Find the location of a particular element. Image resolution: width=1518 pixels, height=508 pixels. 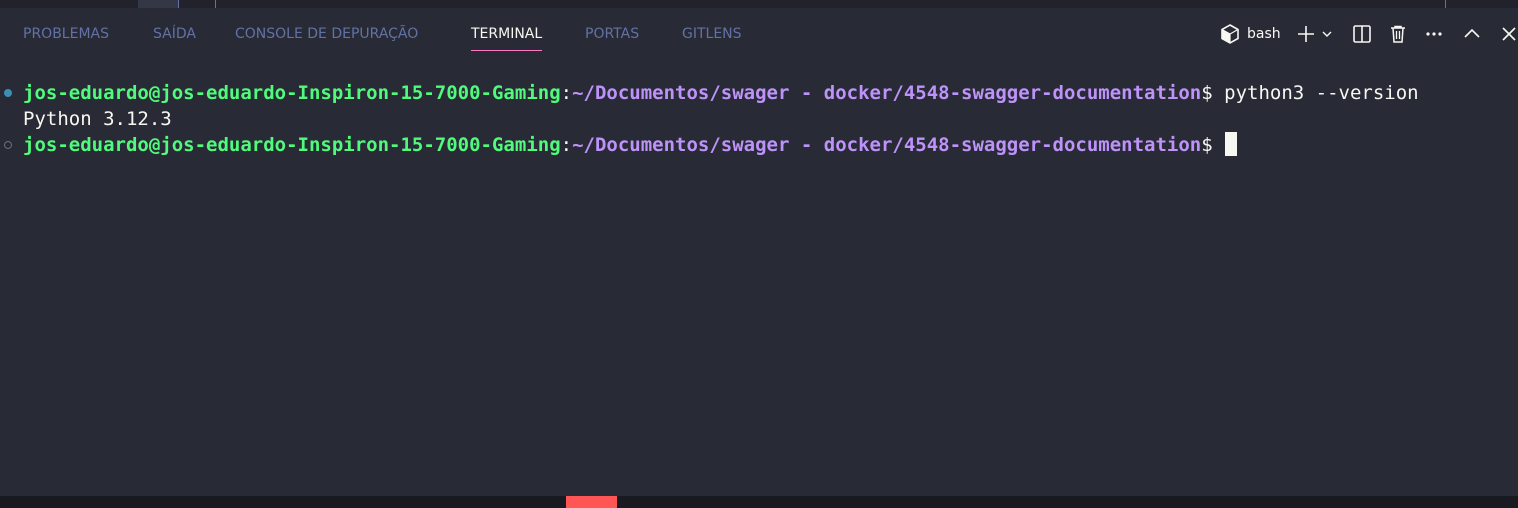

editor-area-edge is located at coordinates (759, 4).